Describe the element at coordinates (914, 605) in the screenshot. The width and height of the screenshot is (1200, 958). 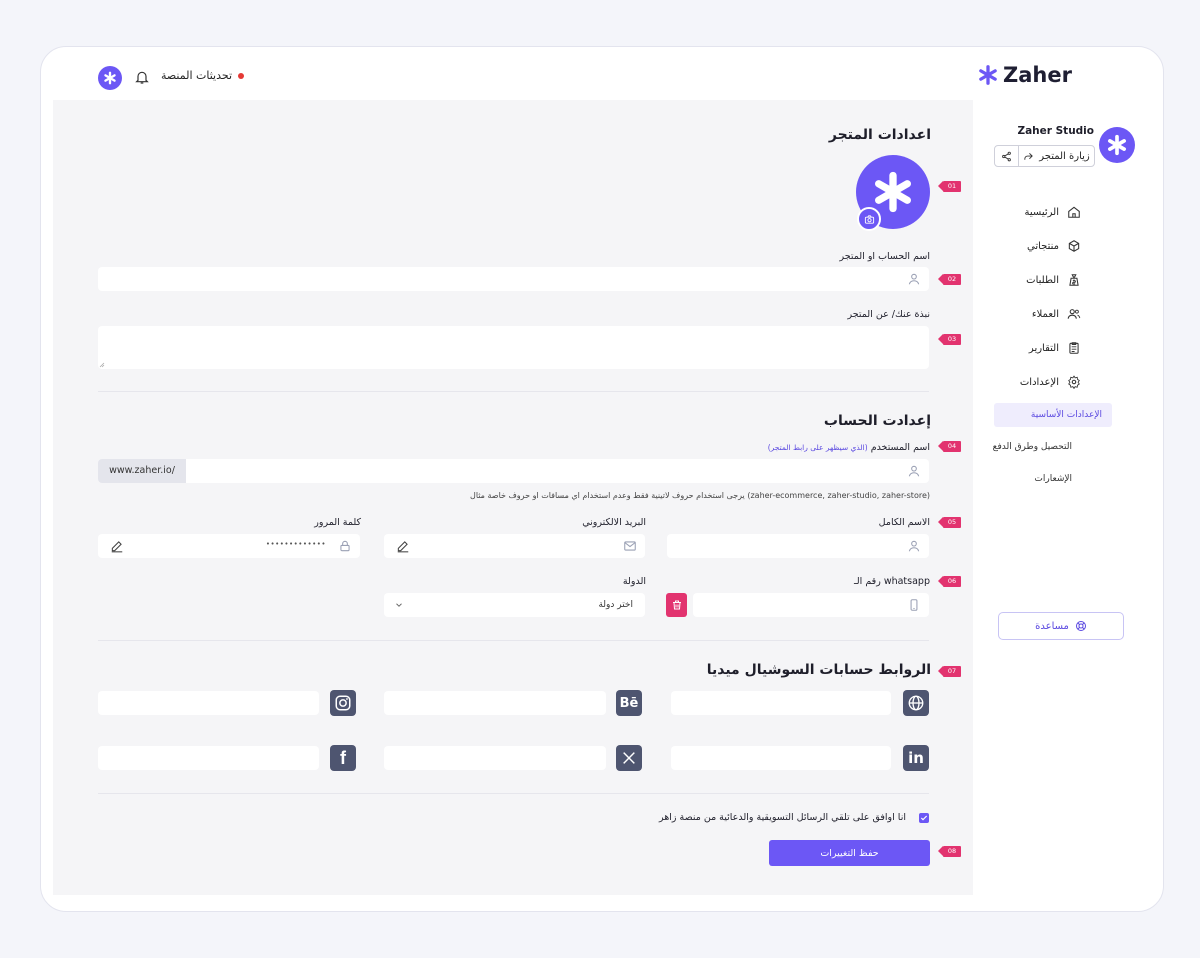
I see `phone-icon` at that location.